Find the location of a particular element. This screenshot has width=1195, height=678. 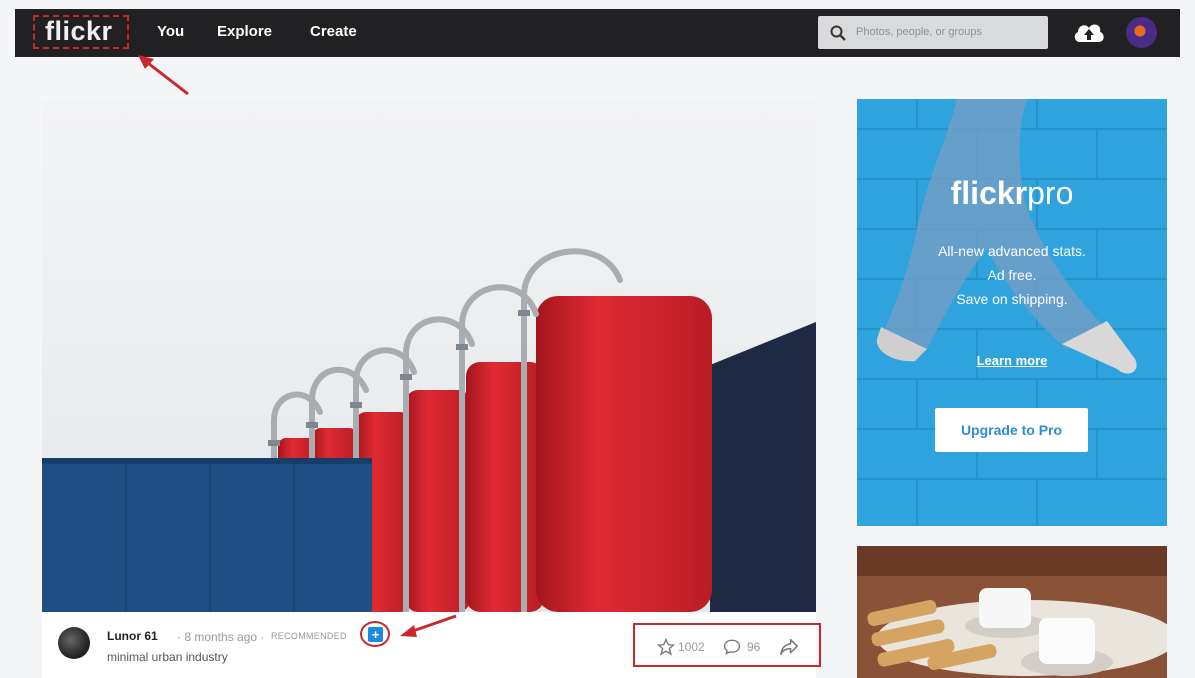

owner-avatar is located at coordinates (74, 643).